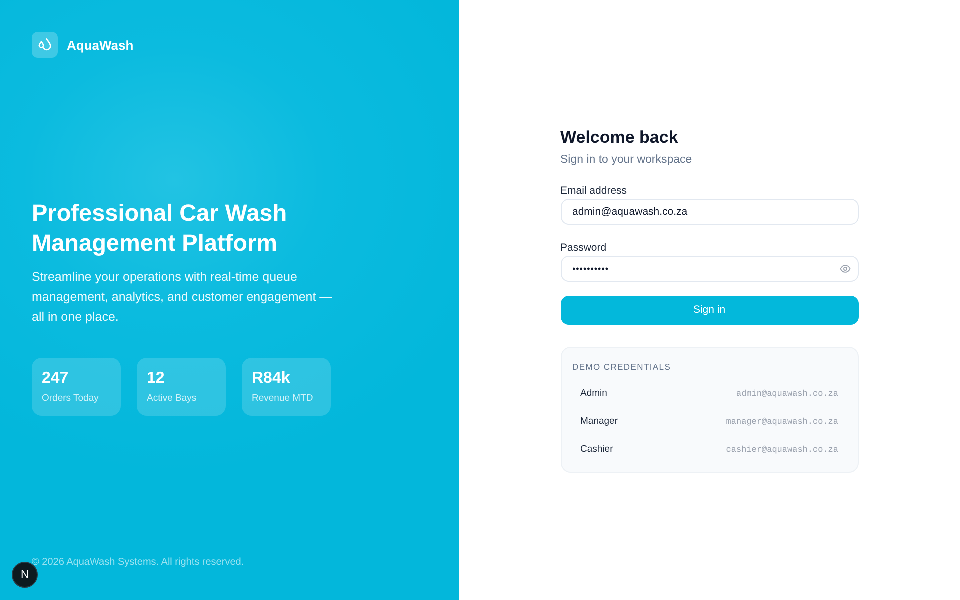 The width and height of the screenshot is (960, 600). I want to click on stat-label: Revenue MTD, so click(283, 399).